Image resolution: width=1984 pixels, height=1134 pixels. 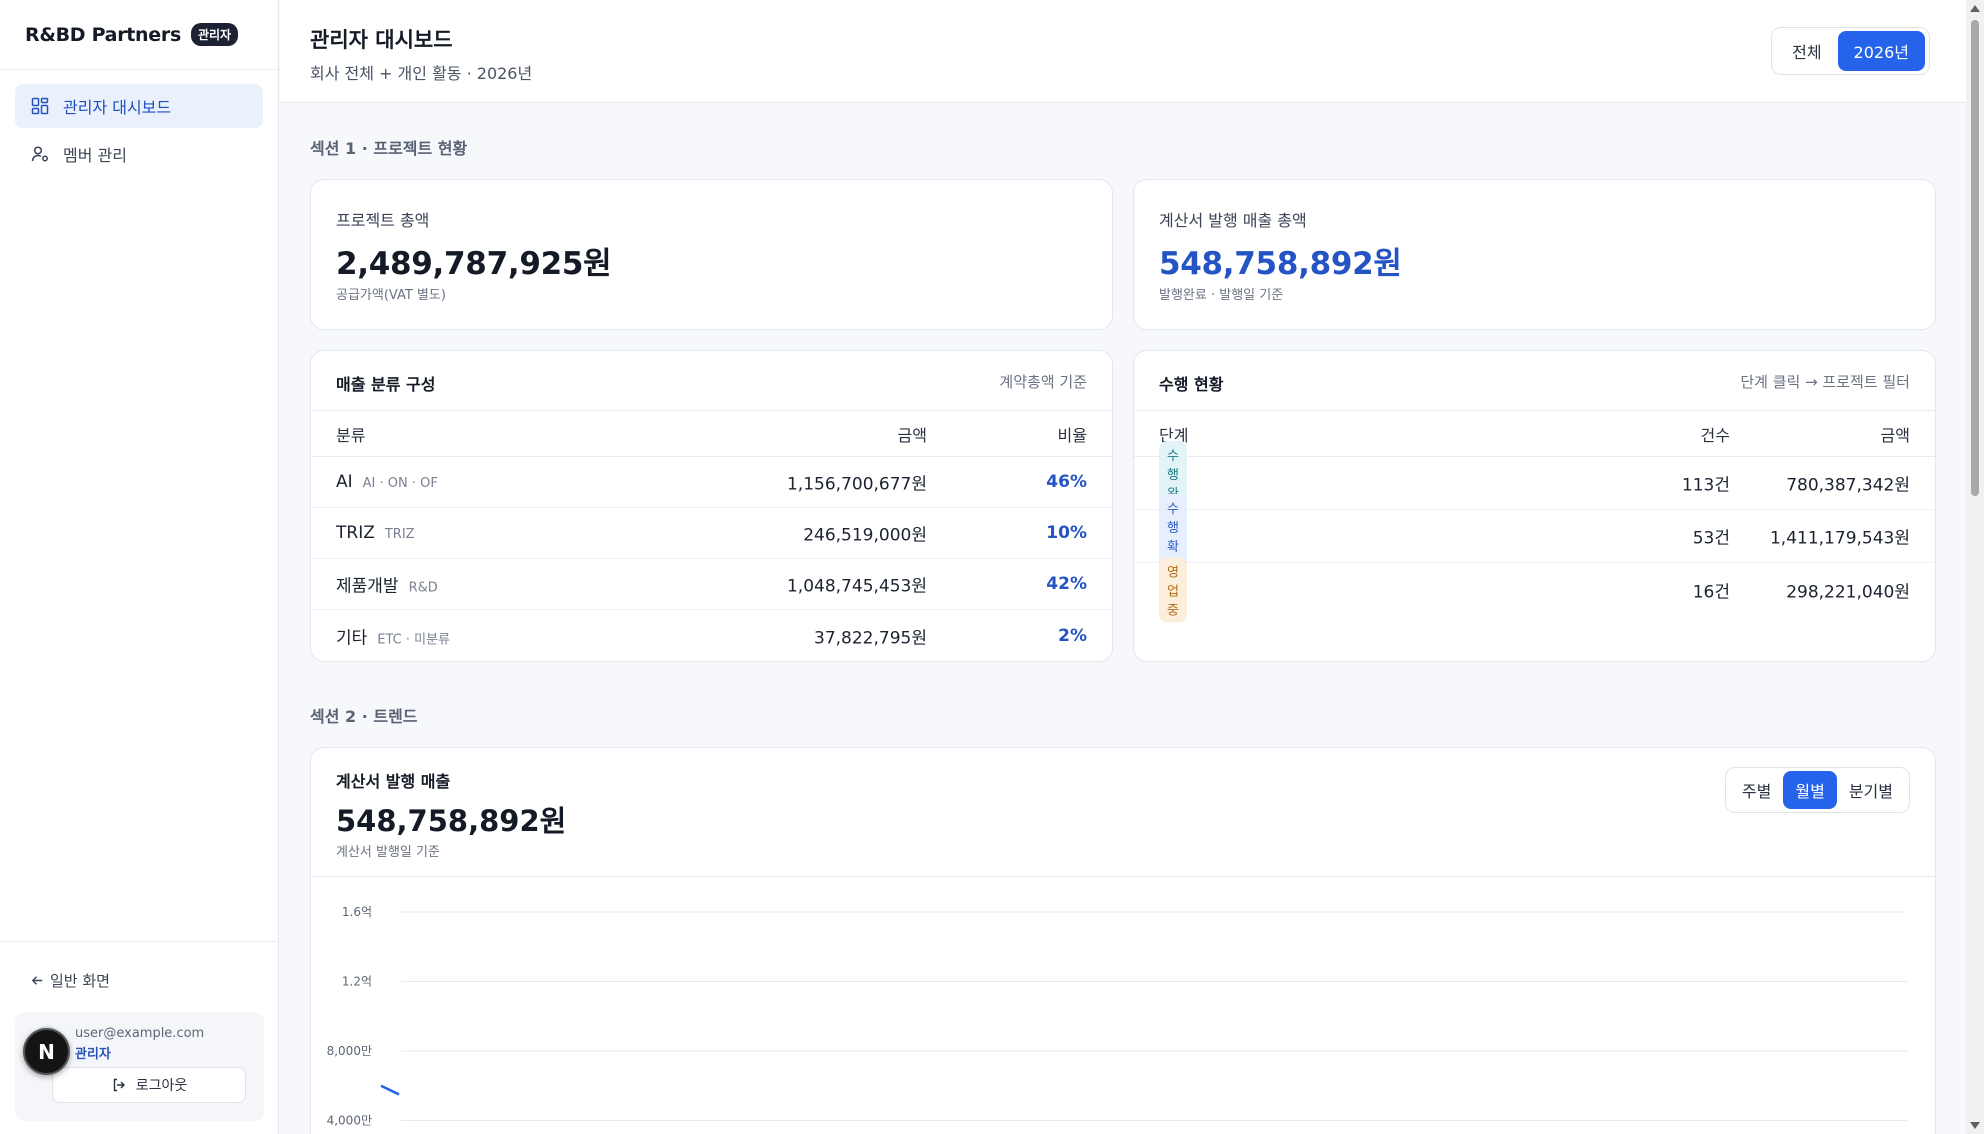 What do you see at coordinates (1534, 589) in the screenshot?
I see `status-row-sales: 영업 중 16건 298,221,040원` at bounding box center [1534, 589].